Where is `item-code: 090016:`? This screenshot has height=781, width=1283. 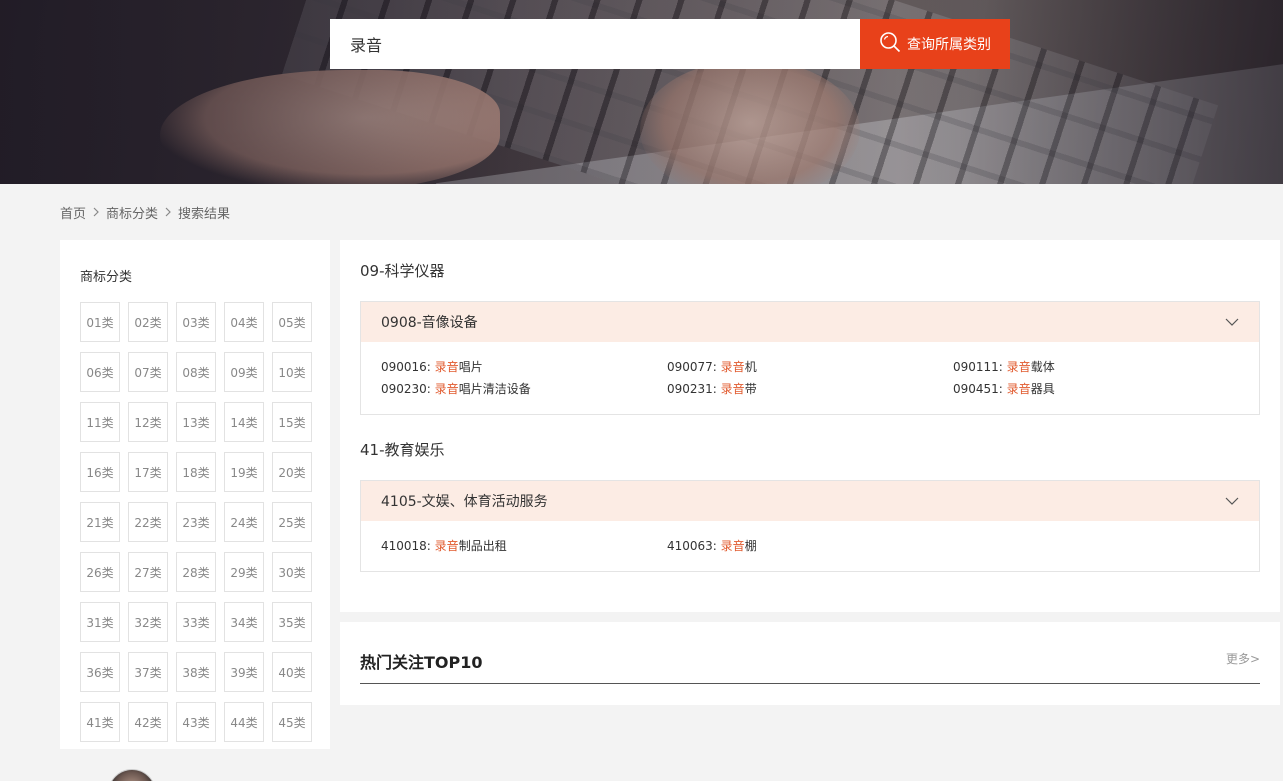 item-code: 090016: is located at coordinates (408, 367).